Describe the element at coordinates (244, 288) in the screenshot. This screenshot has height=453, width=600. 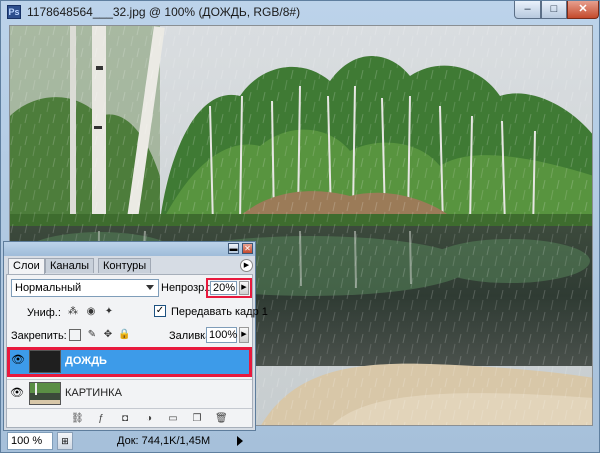
I see `opacity-slider-arrow-icon: ▶` at that location.